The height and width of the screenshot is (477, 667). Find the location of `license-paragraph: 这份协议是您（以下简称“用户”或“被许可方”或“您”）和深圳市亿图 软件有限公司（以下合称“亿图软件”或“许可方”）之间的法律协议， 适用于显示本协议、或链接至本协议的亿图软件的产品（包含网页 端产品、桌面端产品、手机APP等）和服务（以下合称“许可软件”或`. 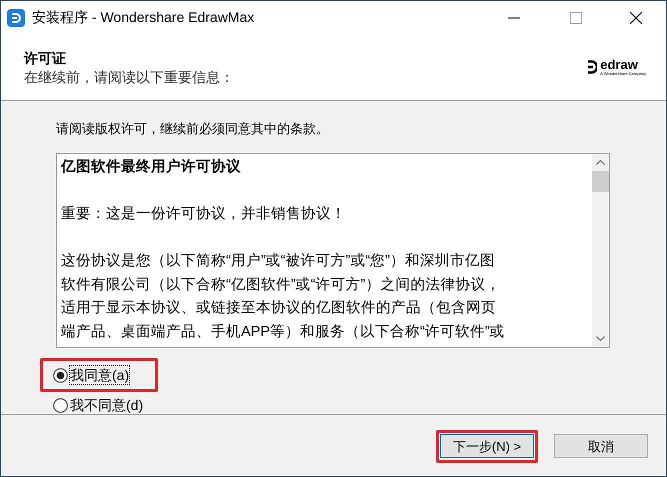

license-paragraph: 这份协议是您（以下简称“用户”或“被许可方”或“您”）和深圳市亿图 软件有限公司（以下合称“亿图软件”或“许可方”）之间的法律协议， 适用于显示本协议、或链接至本协议的亿图软件的产品（包含网页 端产品、桌面端产品、手机APP等）和服务（以下合称“许可软件”或 is located at coordinates (283, 297).